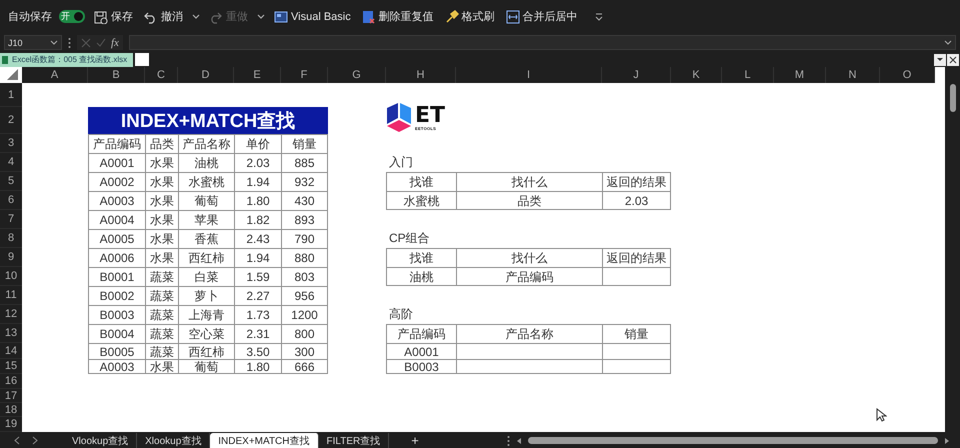  What do you see at coordinates (161, 75) in the screenshot?
I see `column-header: C` at bounding box center [161, 75].